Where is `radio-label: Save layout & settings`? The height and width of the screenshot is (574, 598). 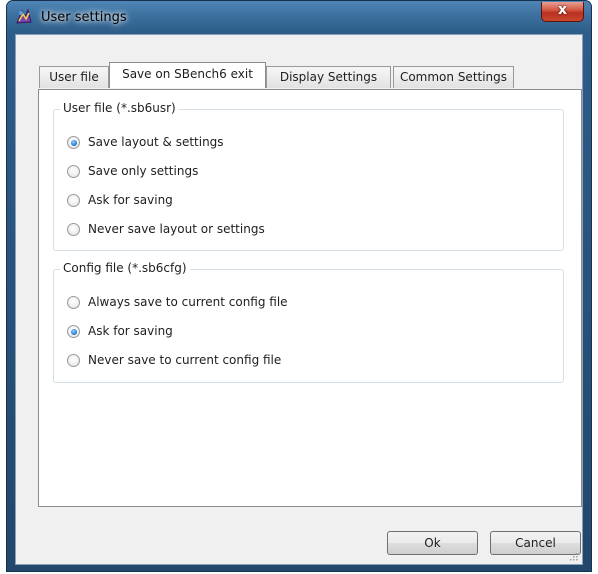
radio-label: Save layout & settings is located at coordinates (156, 142).